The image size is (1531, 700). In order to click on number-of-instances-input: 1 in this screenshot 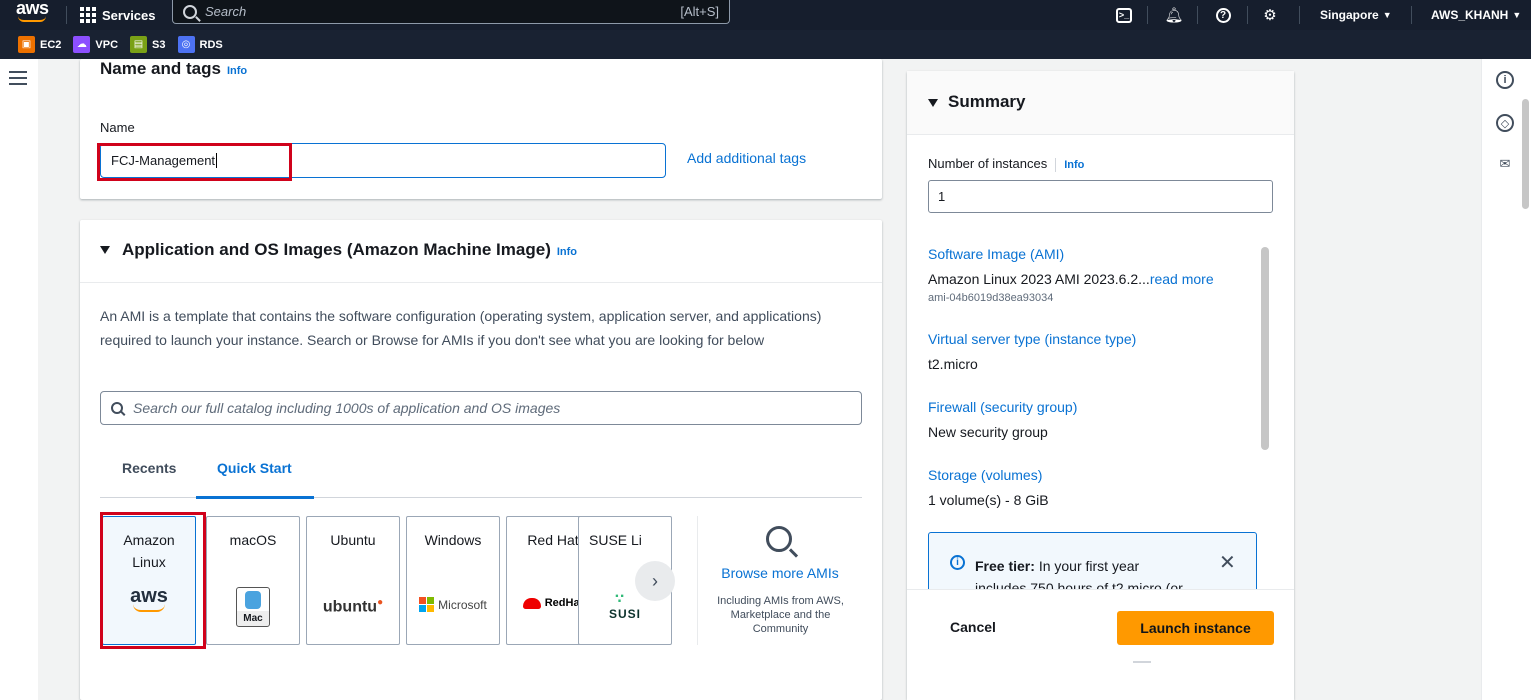, I will do `click(1100, 196)`.